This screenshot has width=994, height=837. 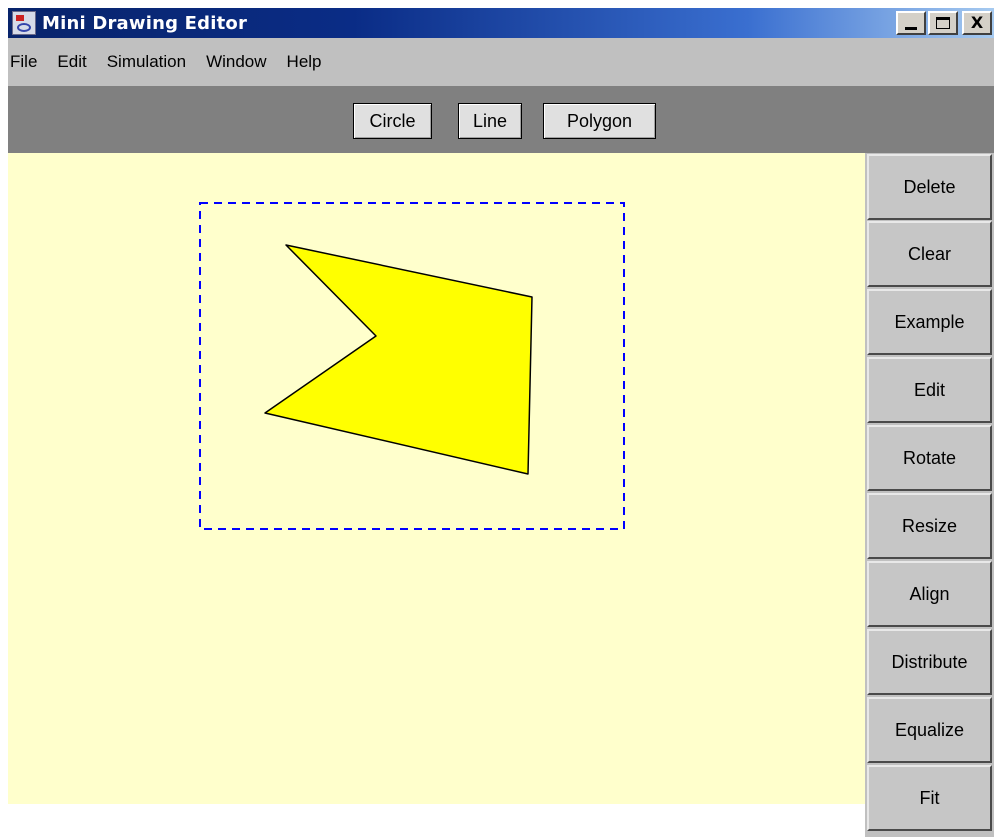 I want to click on edit-button: Edit, so click(x=929, y=390).